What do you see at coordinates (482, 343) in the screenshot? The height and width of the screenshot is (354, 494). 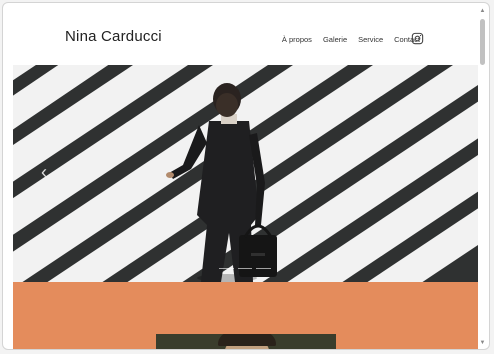 I see `scroll-down-icon: ▼` at bounding box center [482, 343].